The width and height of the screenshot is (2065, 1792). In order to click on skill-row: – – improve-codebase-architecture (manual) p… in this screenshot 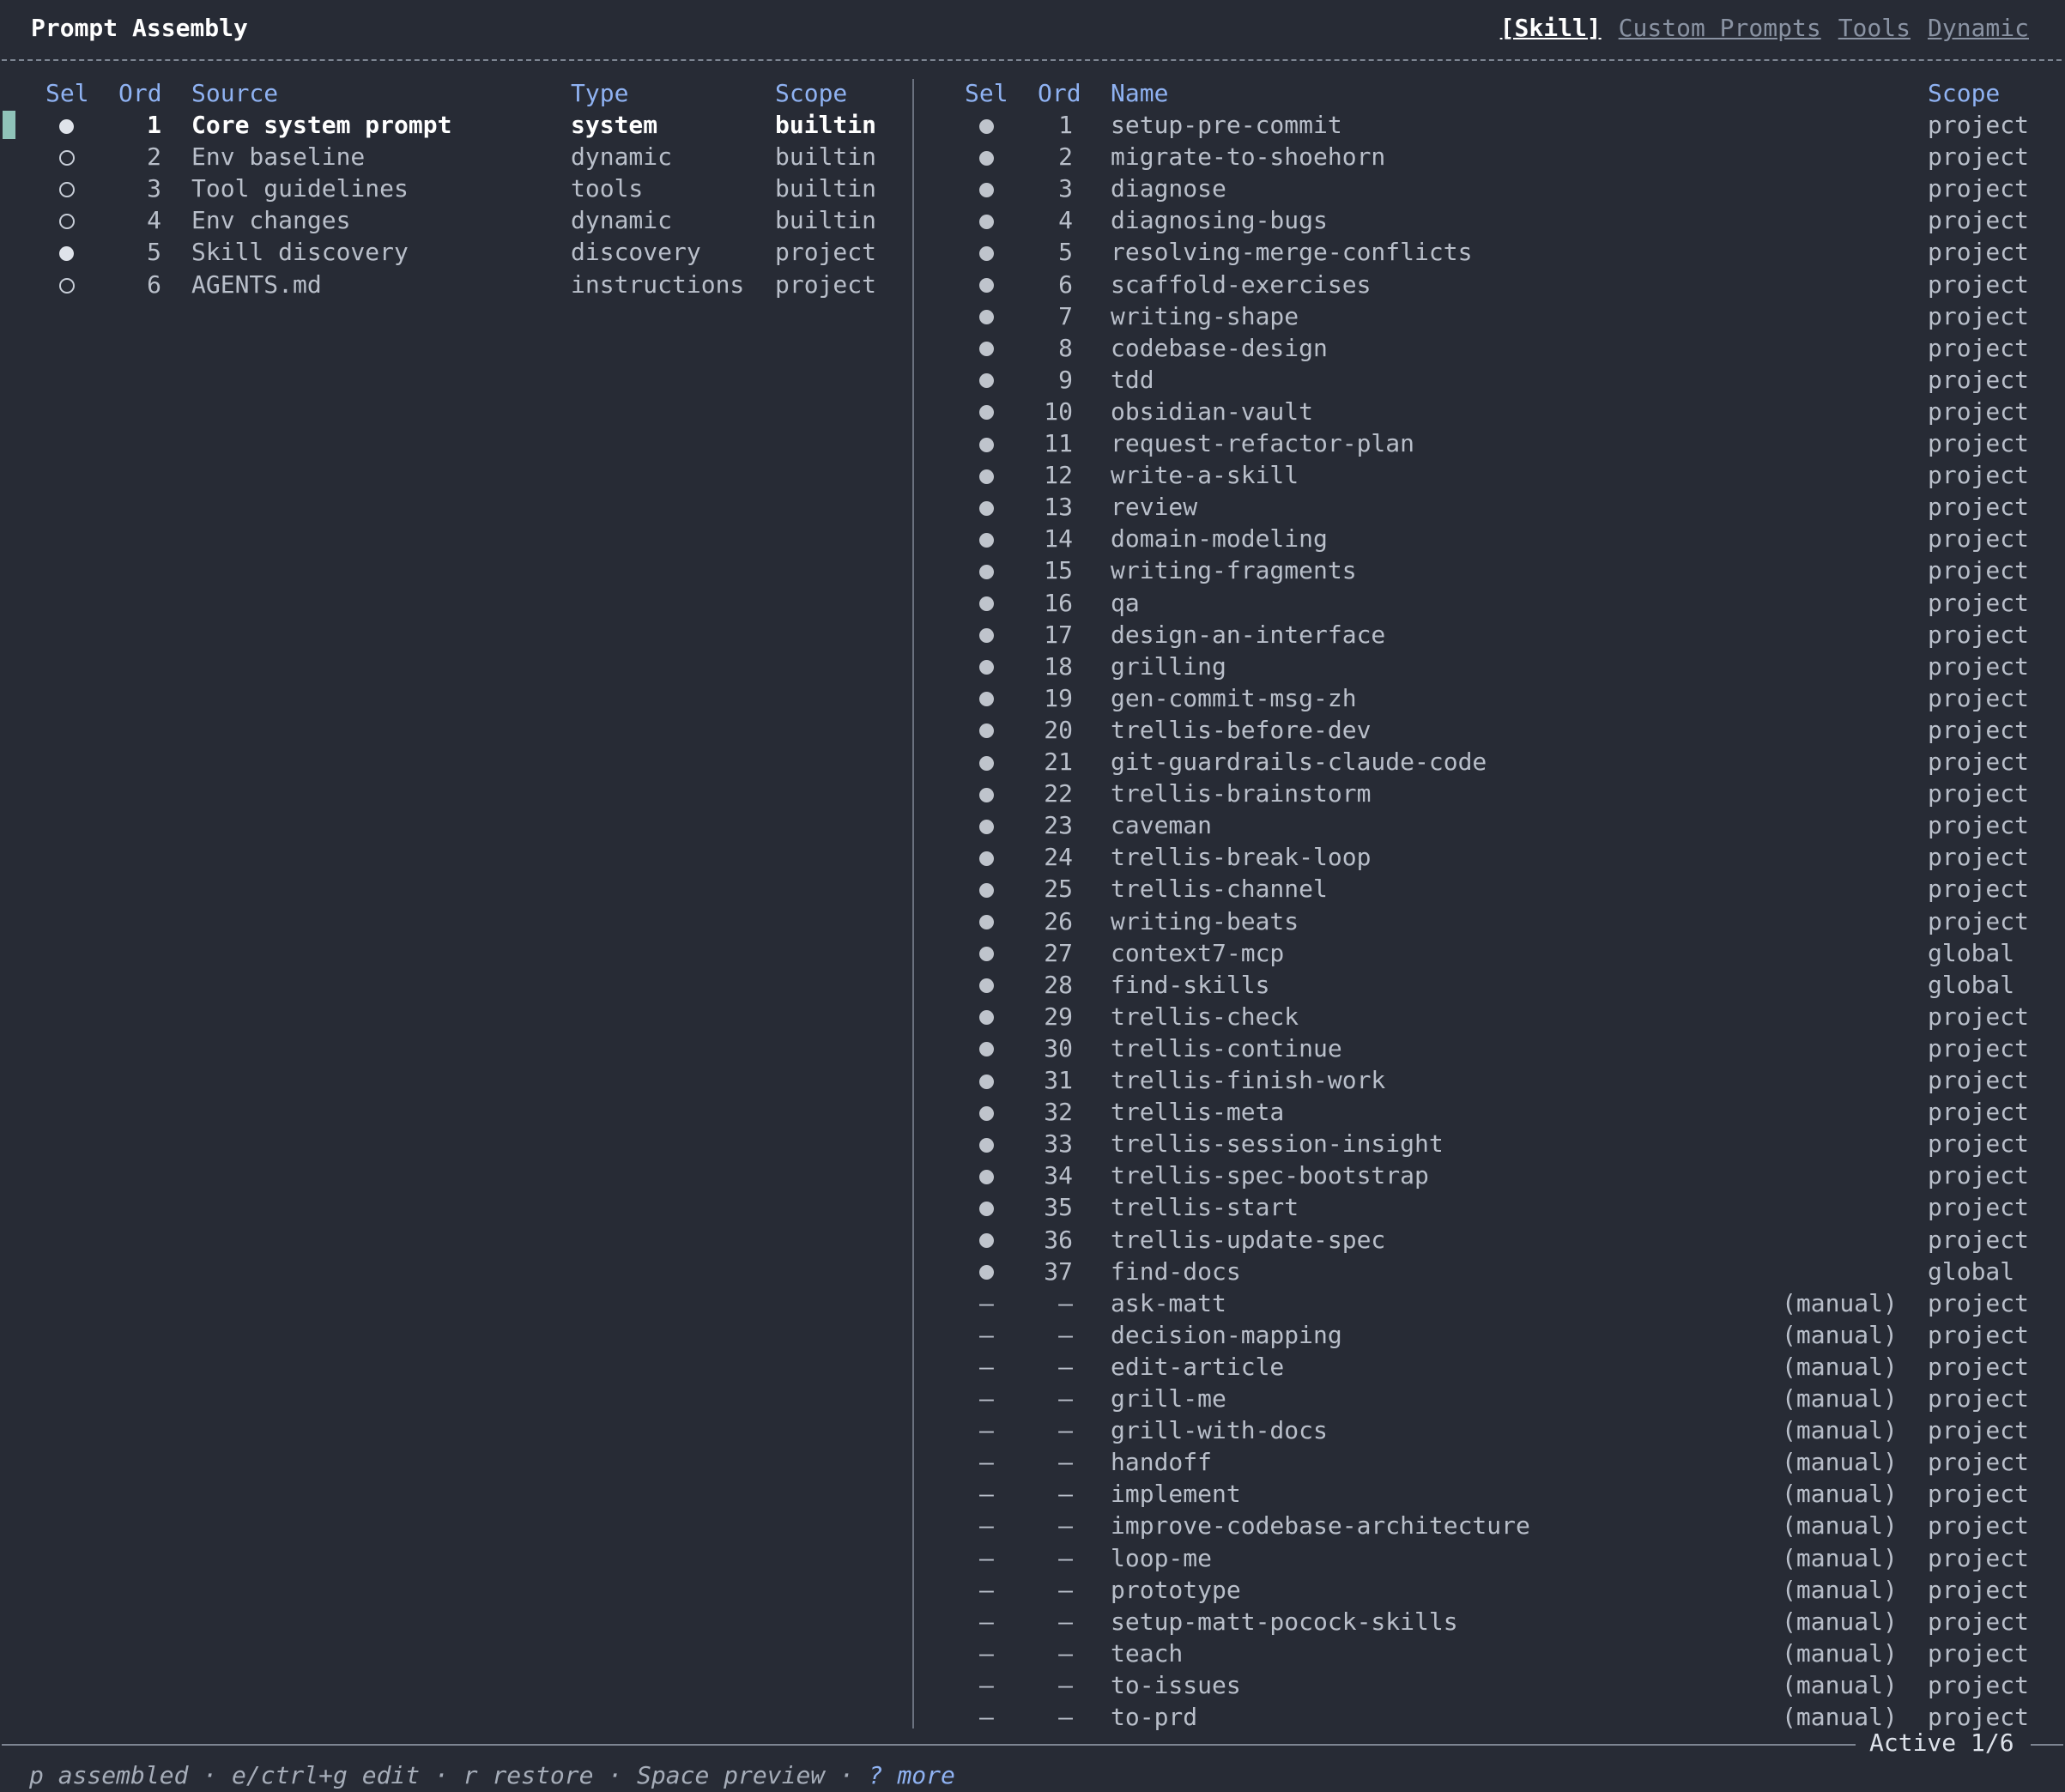, I will do `click(1489, 1525)`.